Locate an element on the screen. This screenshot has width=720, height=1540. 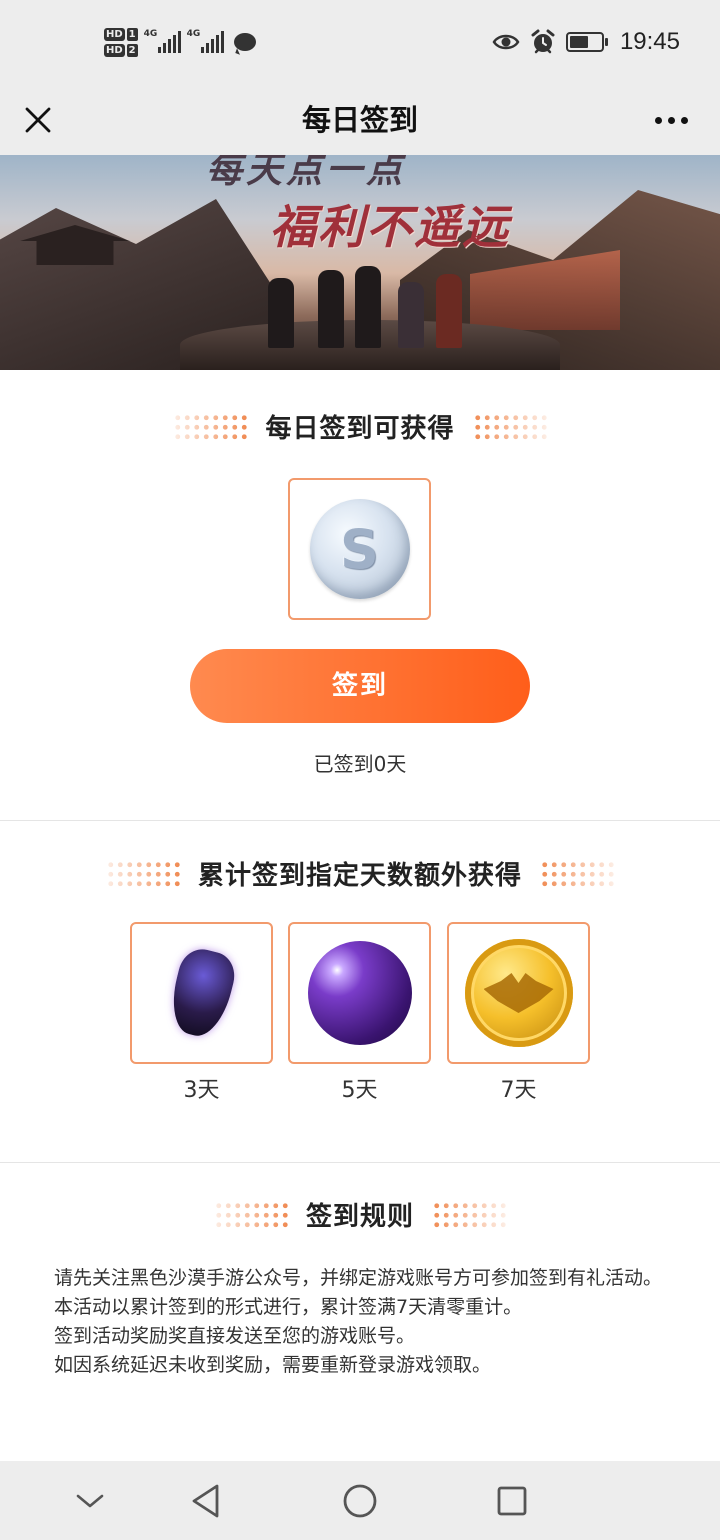
page-title: 每日签到 is located at coordinates (359, 120).